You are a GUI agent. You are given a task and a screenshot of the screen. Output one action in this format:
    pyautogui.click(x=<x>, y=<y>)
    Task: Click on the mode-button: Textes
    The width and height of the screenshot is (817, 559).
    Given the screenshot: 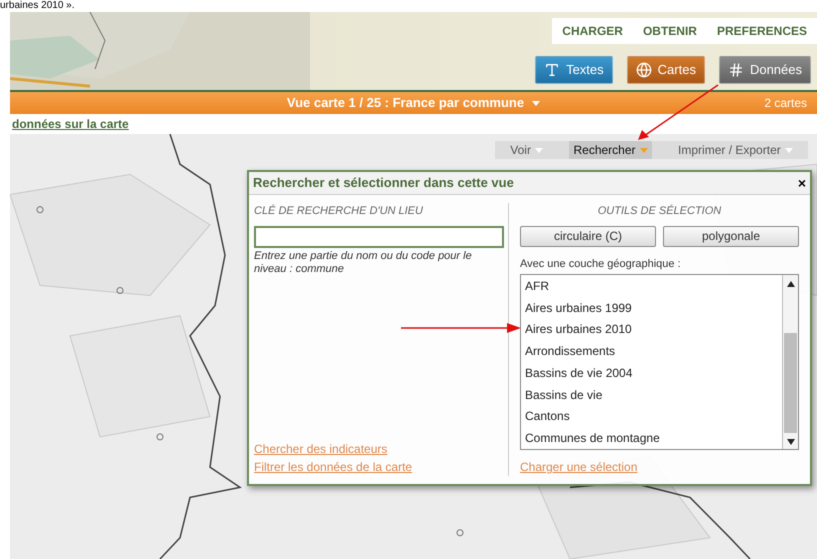 What is the action you would take?
    pyautogui.click(x=574, y=70)
    